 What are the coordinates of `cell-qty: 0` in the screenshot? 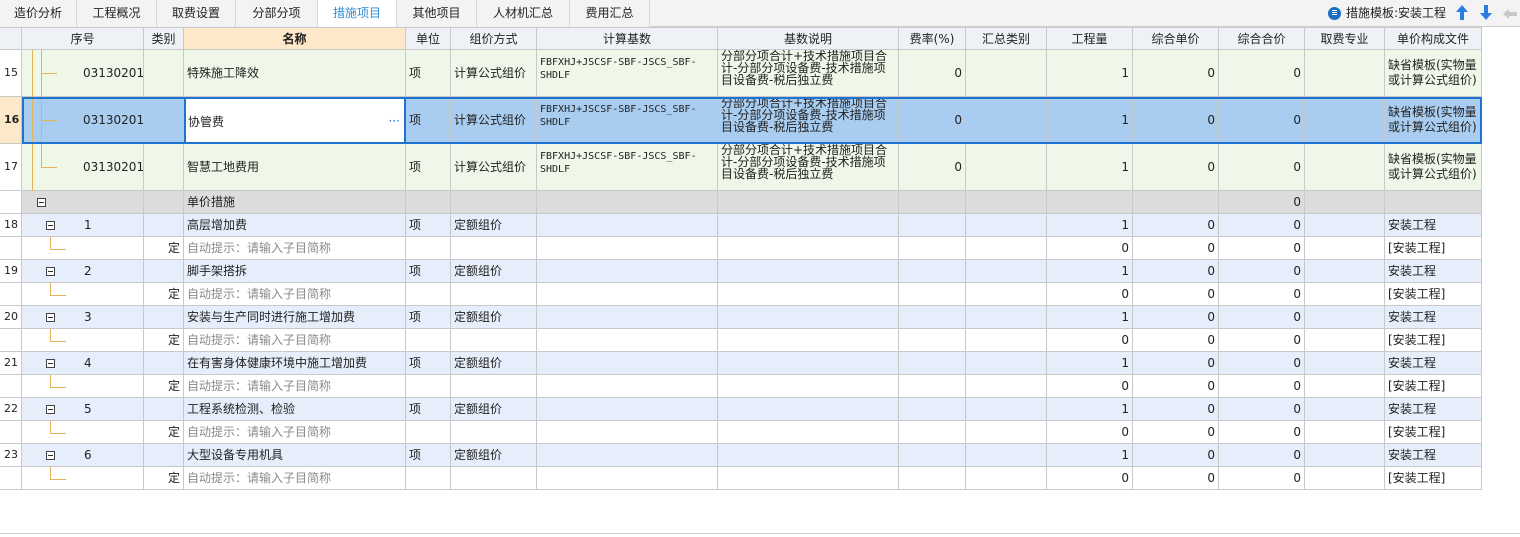 It's located at (1090, 478).